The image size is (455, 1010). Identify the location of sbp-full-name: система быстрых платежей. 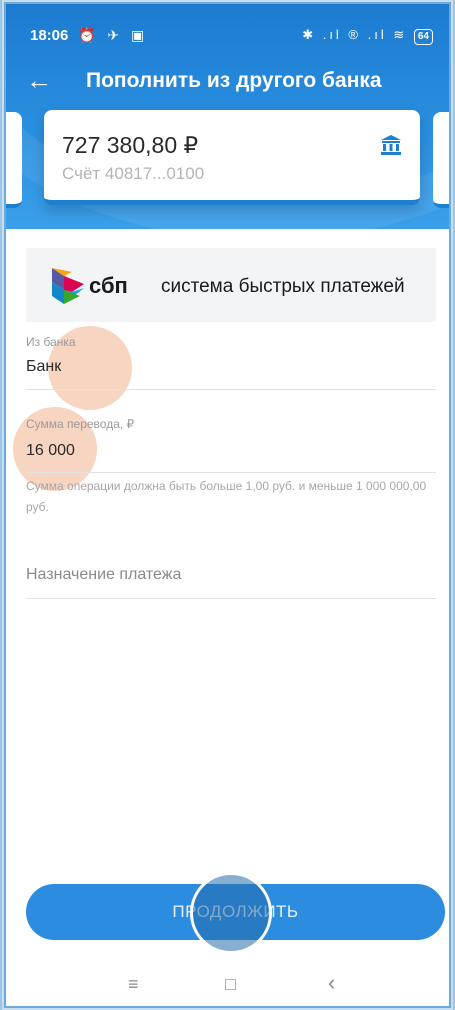
(283, 286).